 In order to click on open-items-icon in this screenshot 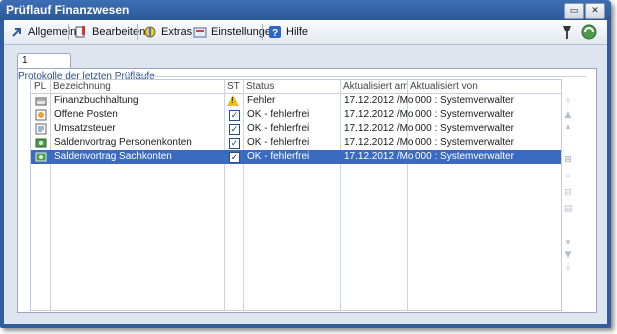, I will do `click(41, 115)`.